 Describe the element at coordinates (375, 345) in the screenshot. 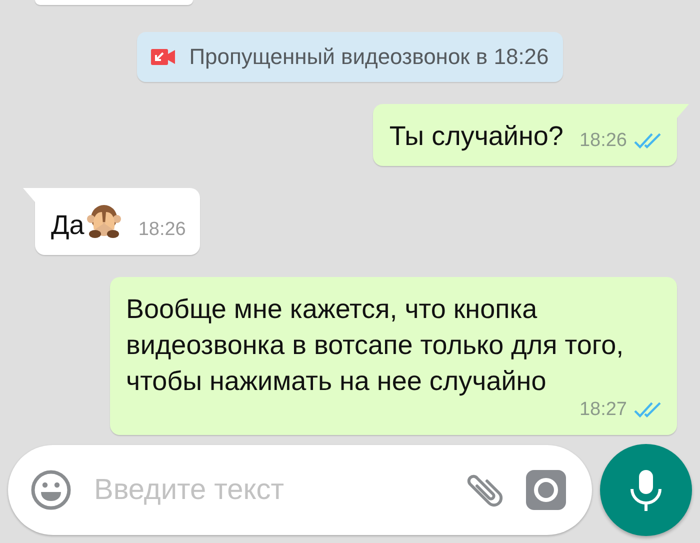

I see `message-text: Вообще мне кажется, что кнопка видеозвонка в вотсапе только для того, чтобы нажимать на нее случайно` at that location.